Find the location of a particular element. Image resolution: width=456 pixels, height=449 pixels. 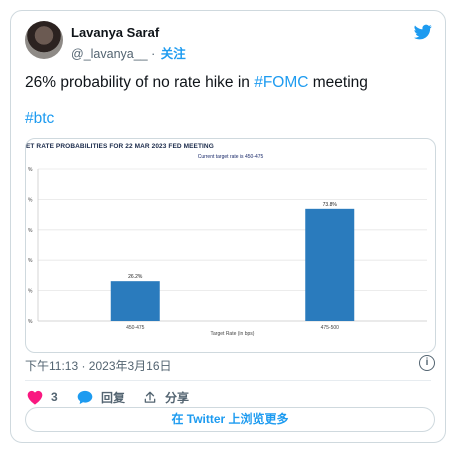

x-axis-label: Target Rate (in bps) is located at coordinates (233, 334).